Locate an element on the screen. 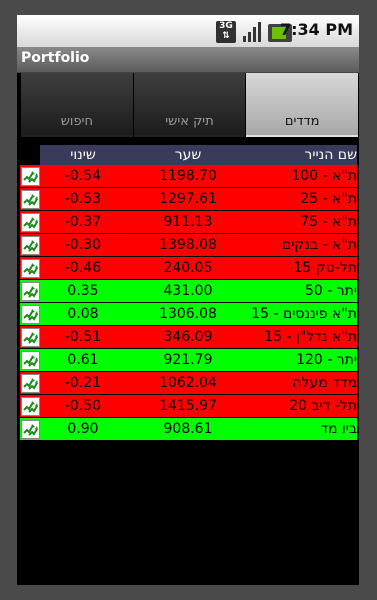  table-row: -0.21 1062.04 מדד מעלה is located at coordinates (188, 383).